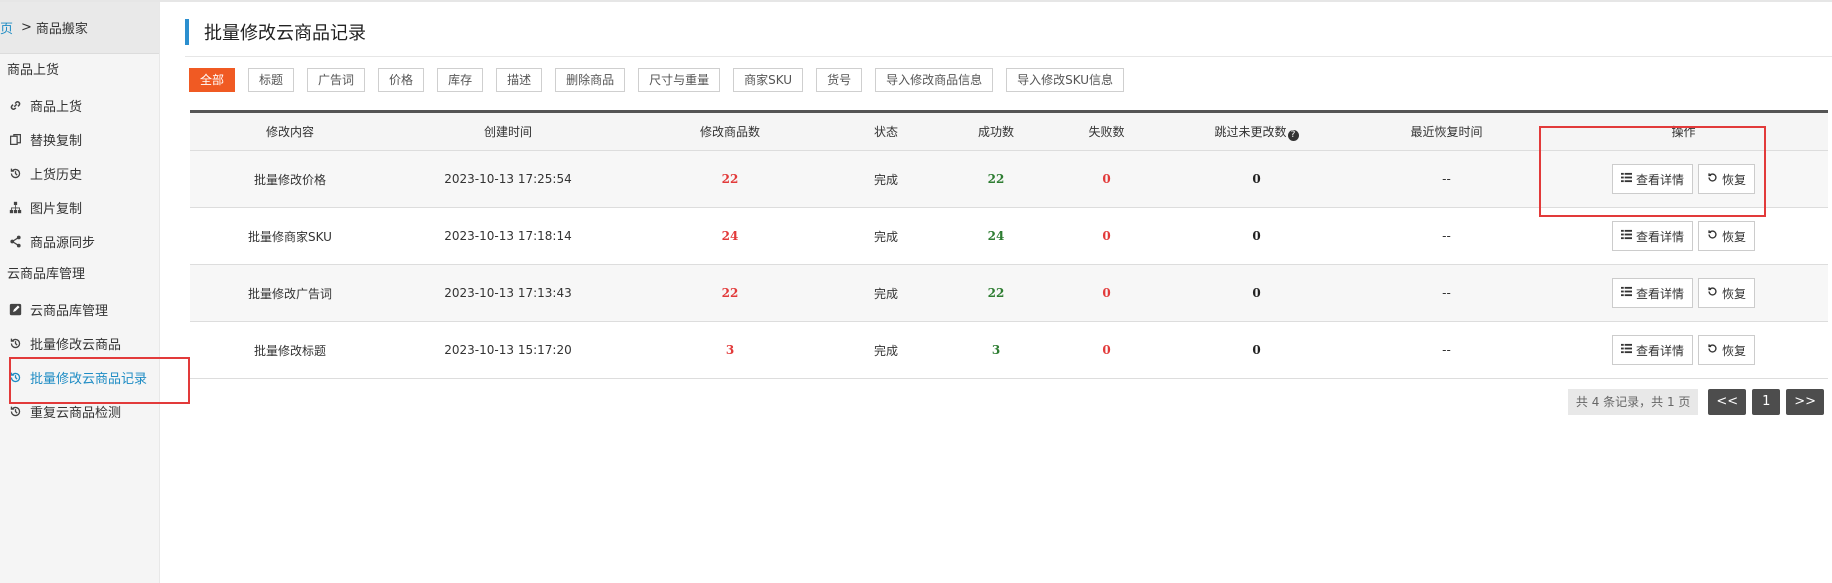 The image size is (1832, 583). I want to click on sidebar-group-title: 云商品库管理, so click(46, 274).